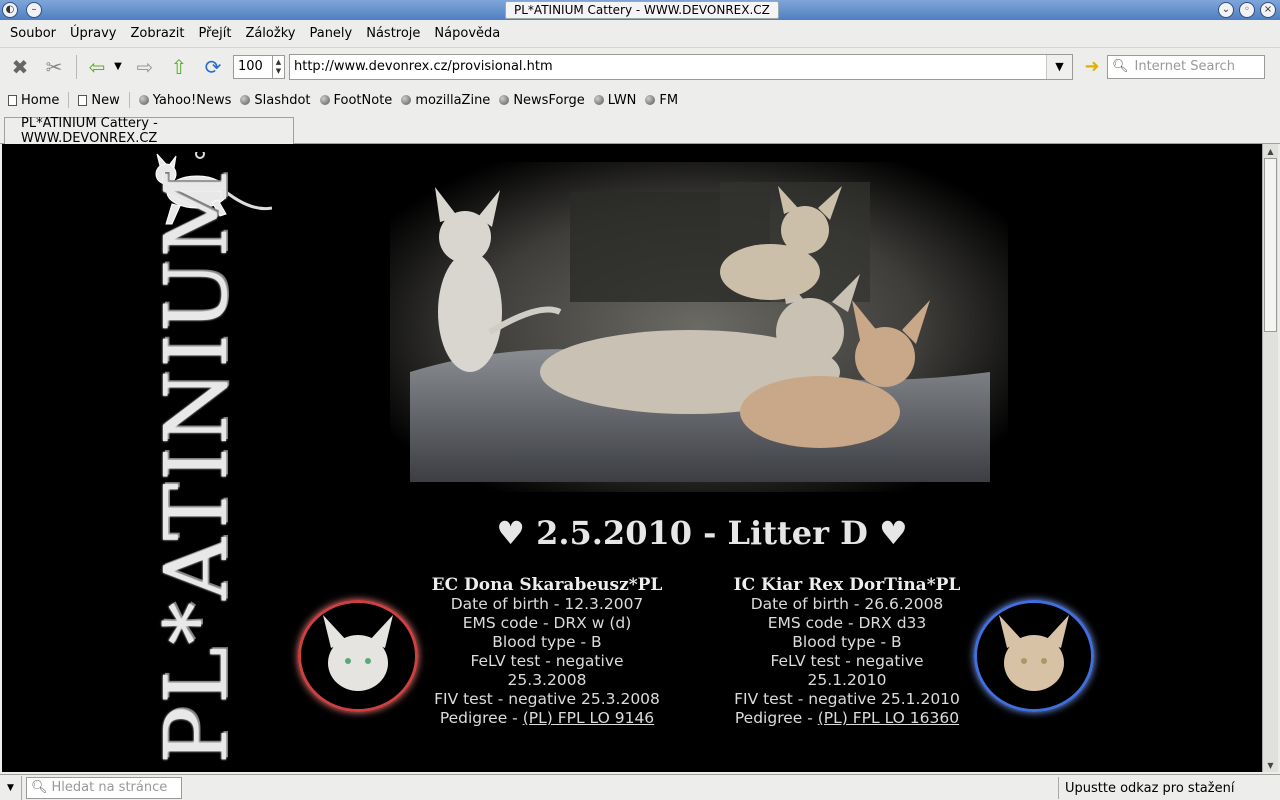  Describe the element at coordinates (481, 718) in the screenshot. I see `mother-pedigree-label: Pedigree -` at that location.